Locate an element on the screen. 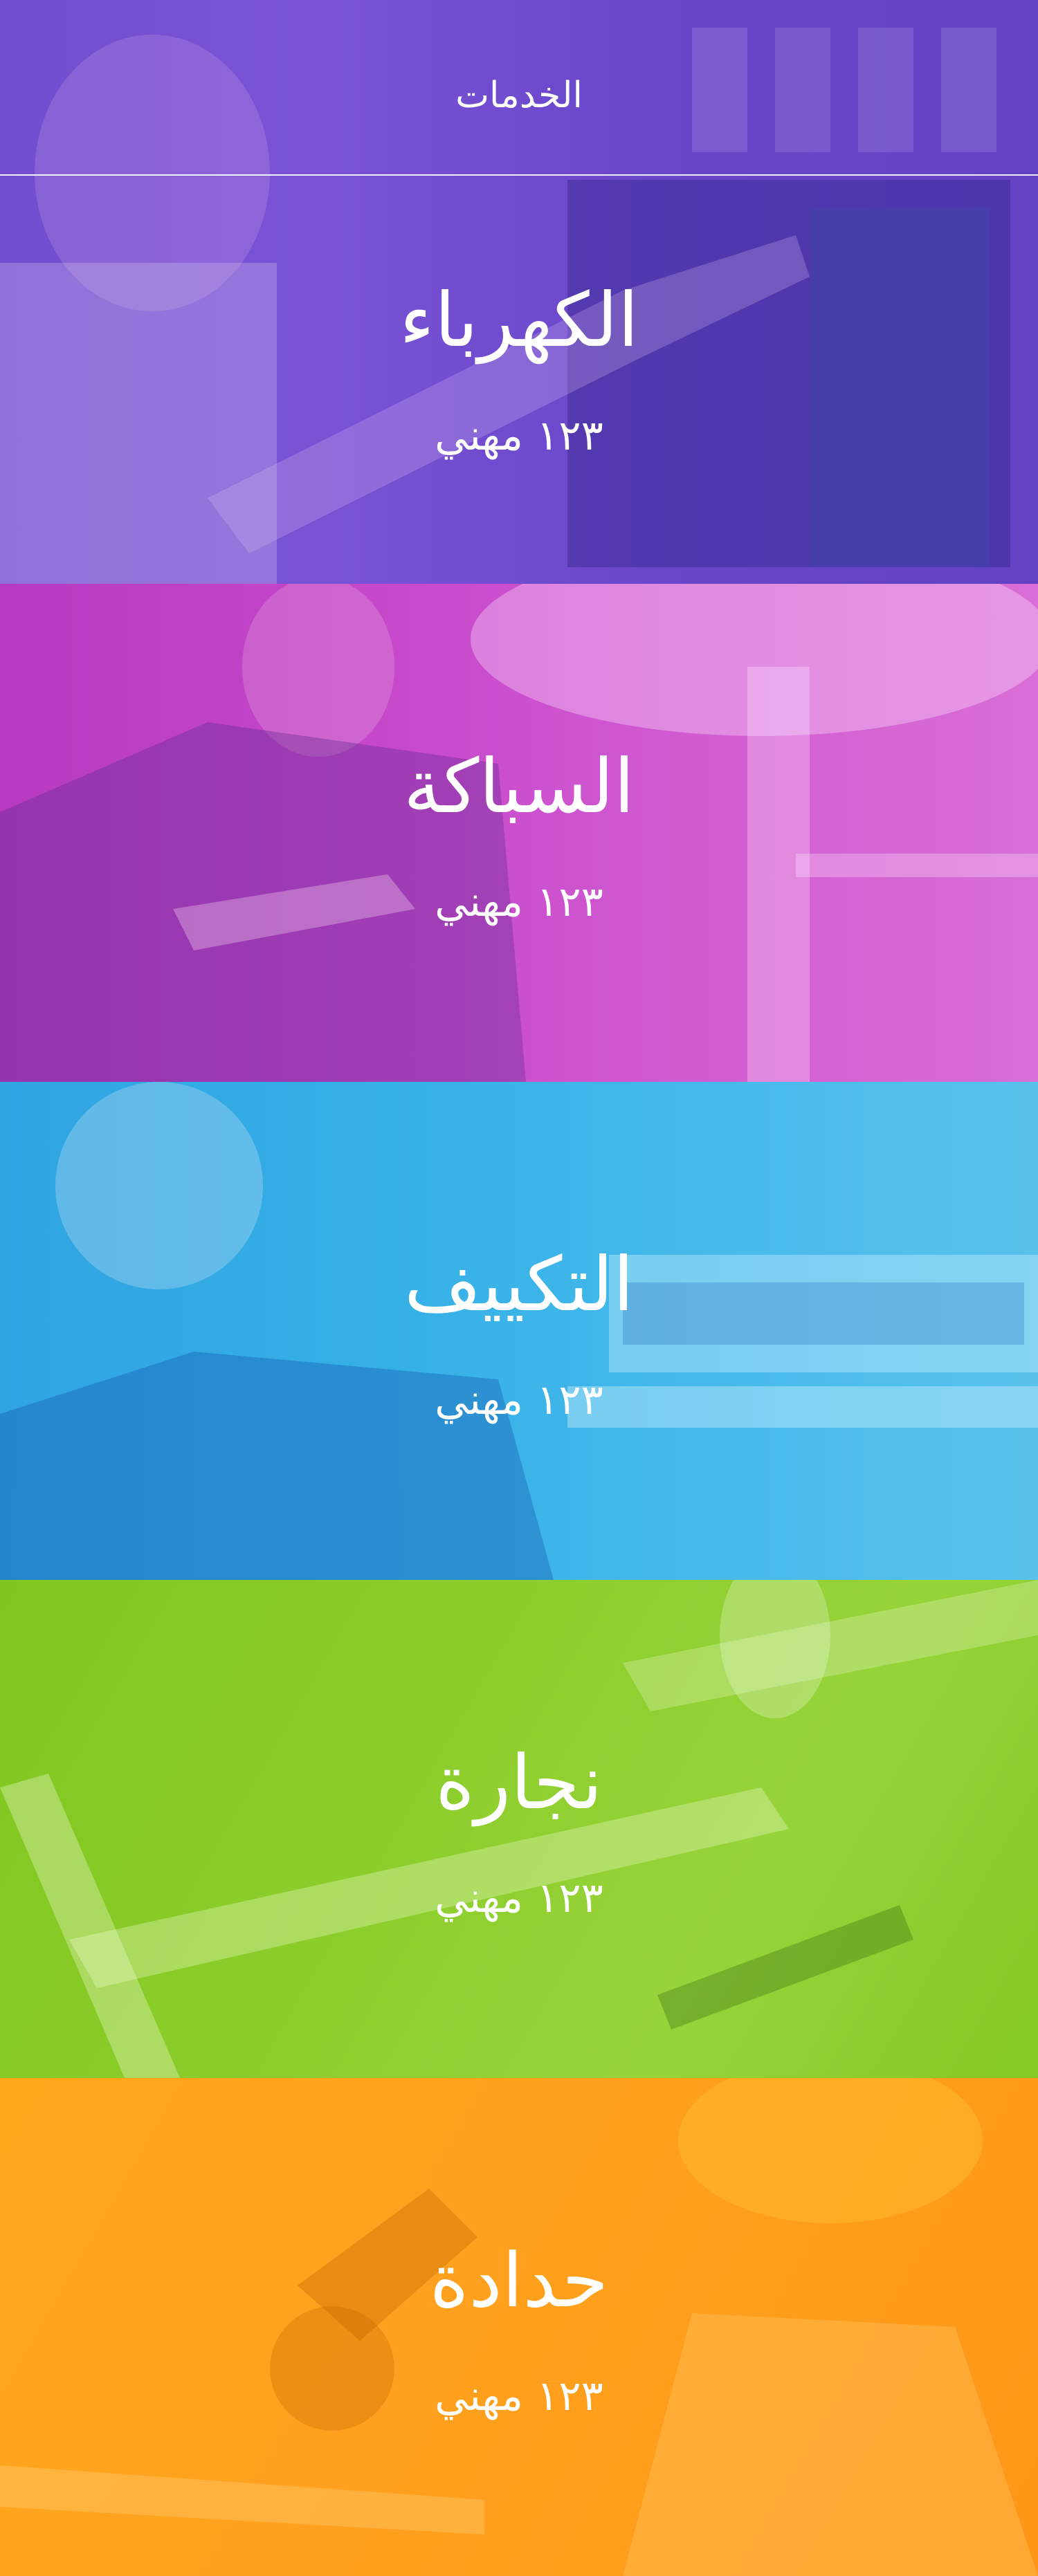  page-header: الخدمات is located at coordinates (519, 88).